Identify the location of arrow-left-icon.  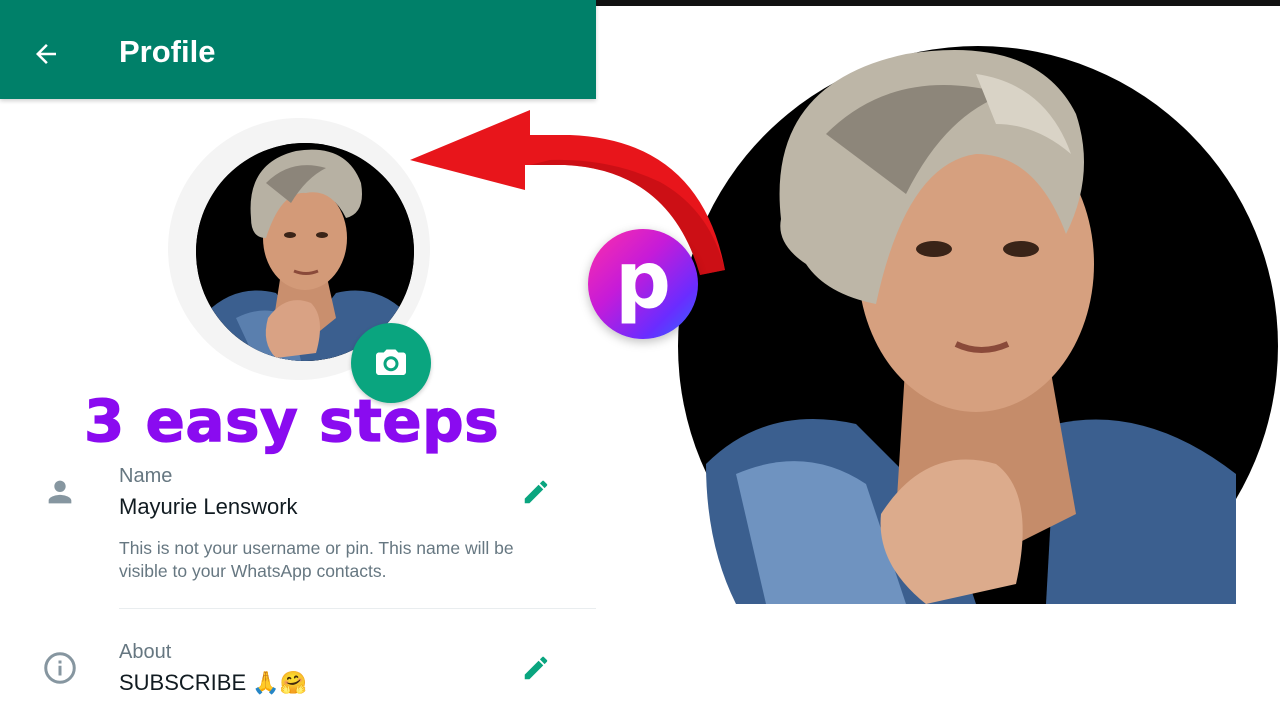
(46, 54).